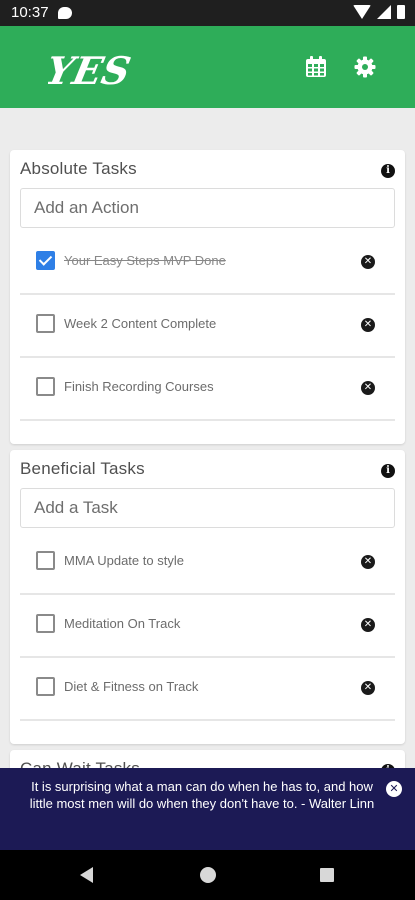 The image size is (415, 900). I want to click on app-logo: YES, so click(91, 71).